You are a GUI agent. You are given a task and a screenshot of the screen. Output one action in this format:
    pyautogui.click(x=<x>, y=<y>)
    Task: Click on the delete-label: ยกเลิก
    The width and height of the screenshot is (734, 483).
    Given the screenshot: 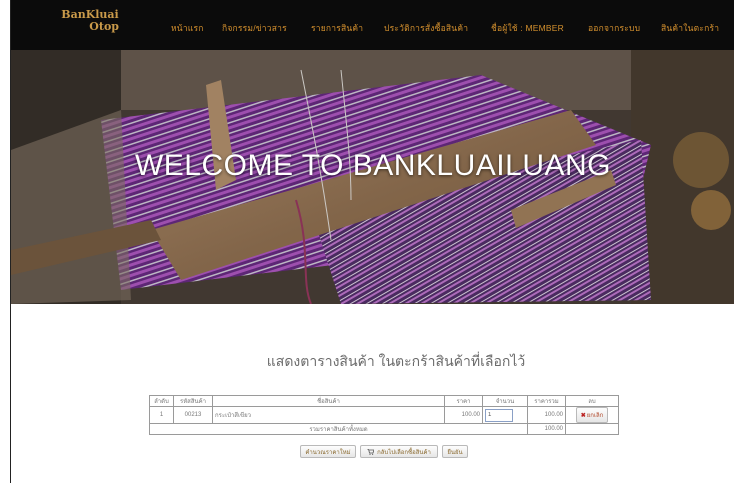 What is the action you would take?
    pyautogui.click(x=595, y=416)
    